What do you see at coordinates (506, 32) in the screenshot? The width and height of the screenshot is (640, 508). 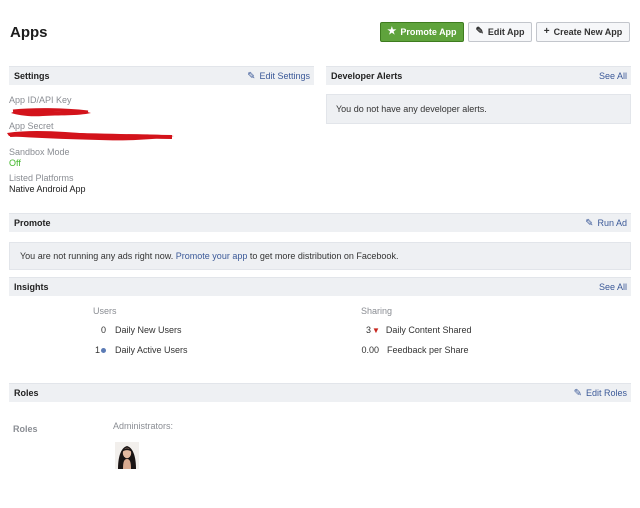 I see `edit-app-label: Edit App` at bounding box center [506, 32].